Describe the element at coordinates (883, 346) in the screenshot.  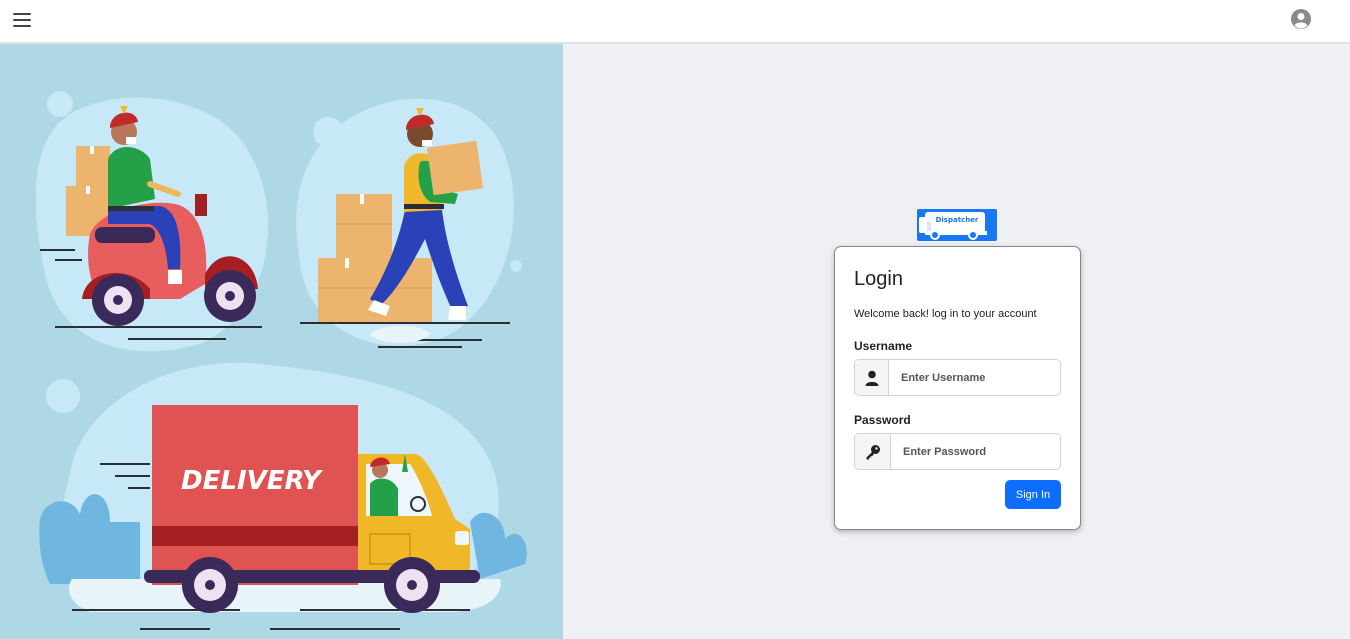
I see `username-label: Username` at that location.